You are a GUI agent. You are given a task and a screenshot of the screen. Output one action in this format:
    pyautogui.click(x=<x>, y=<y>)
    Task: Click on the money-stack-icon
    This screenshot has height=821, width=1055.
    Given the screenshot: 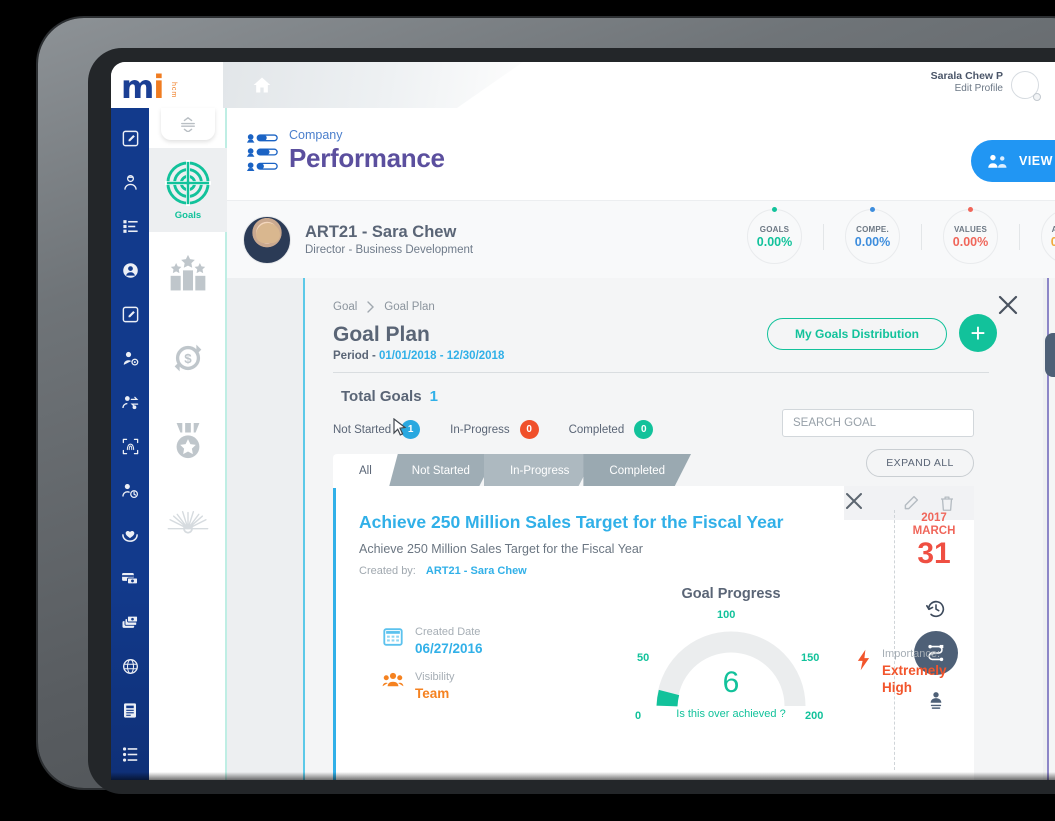 What is the action you would take?
    pyautogui.click(x=130, y=621)
    